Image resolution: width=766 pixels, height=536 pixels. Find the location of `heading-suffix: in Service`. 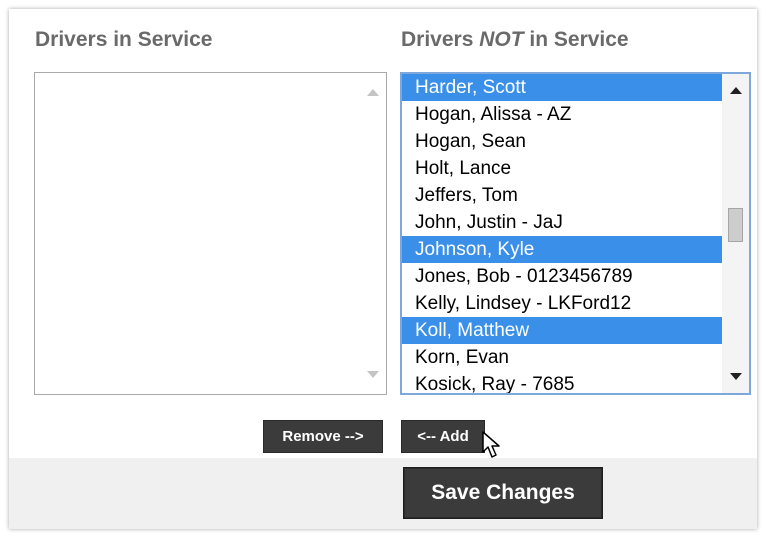

heading-suffix: in Service is located at coordinates (576, 39).